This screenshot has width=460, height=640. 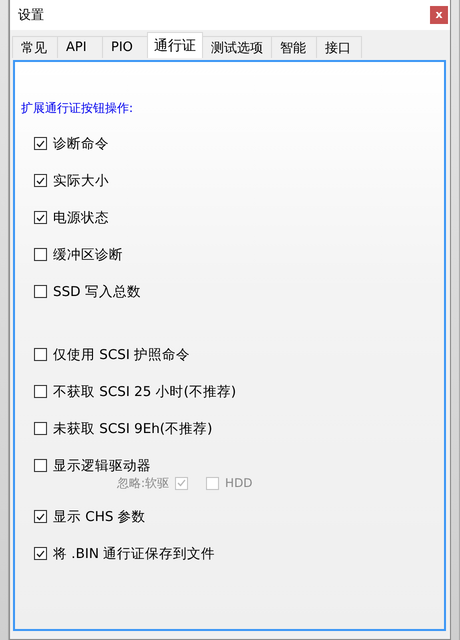 I want to click on option-label: 未获取 SCSI 9Eh(不推荐), so click(x=132, y=429).